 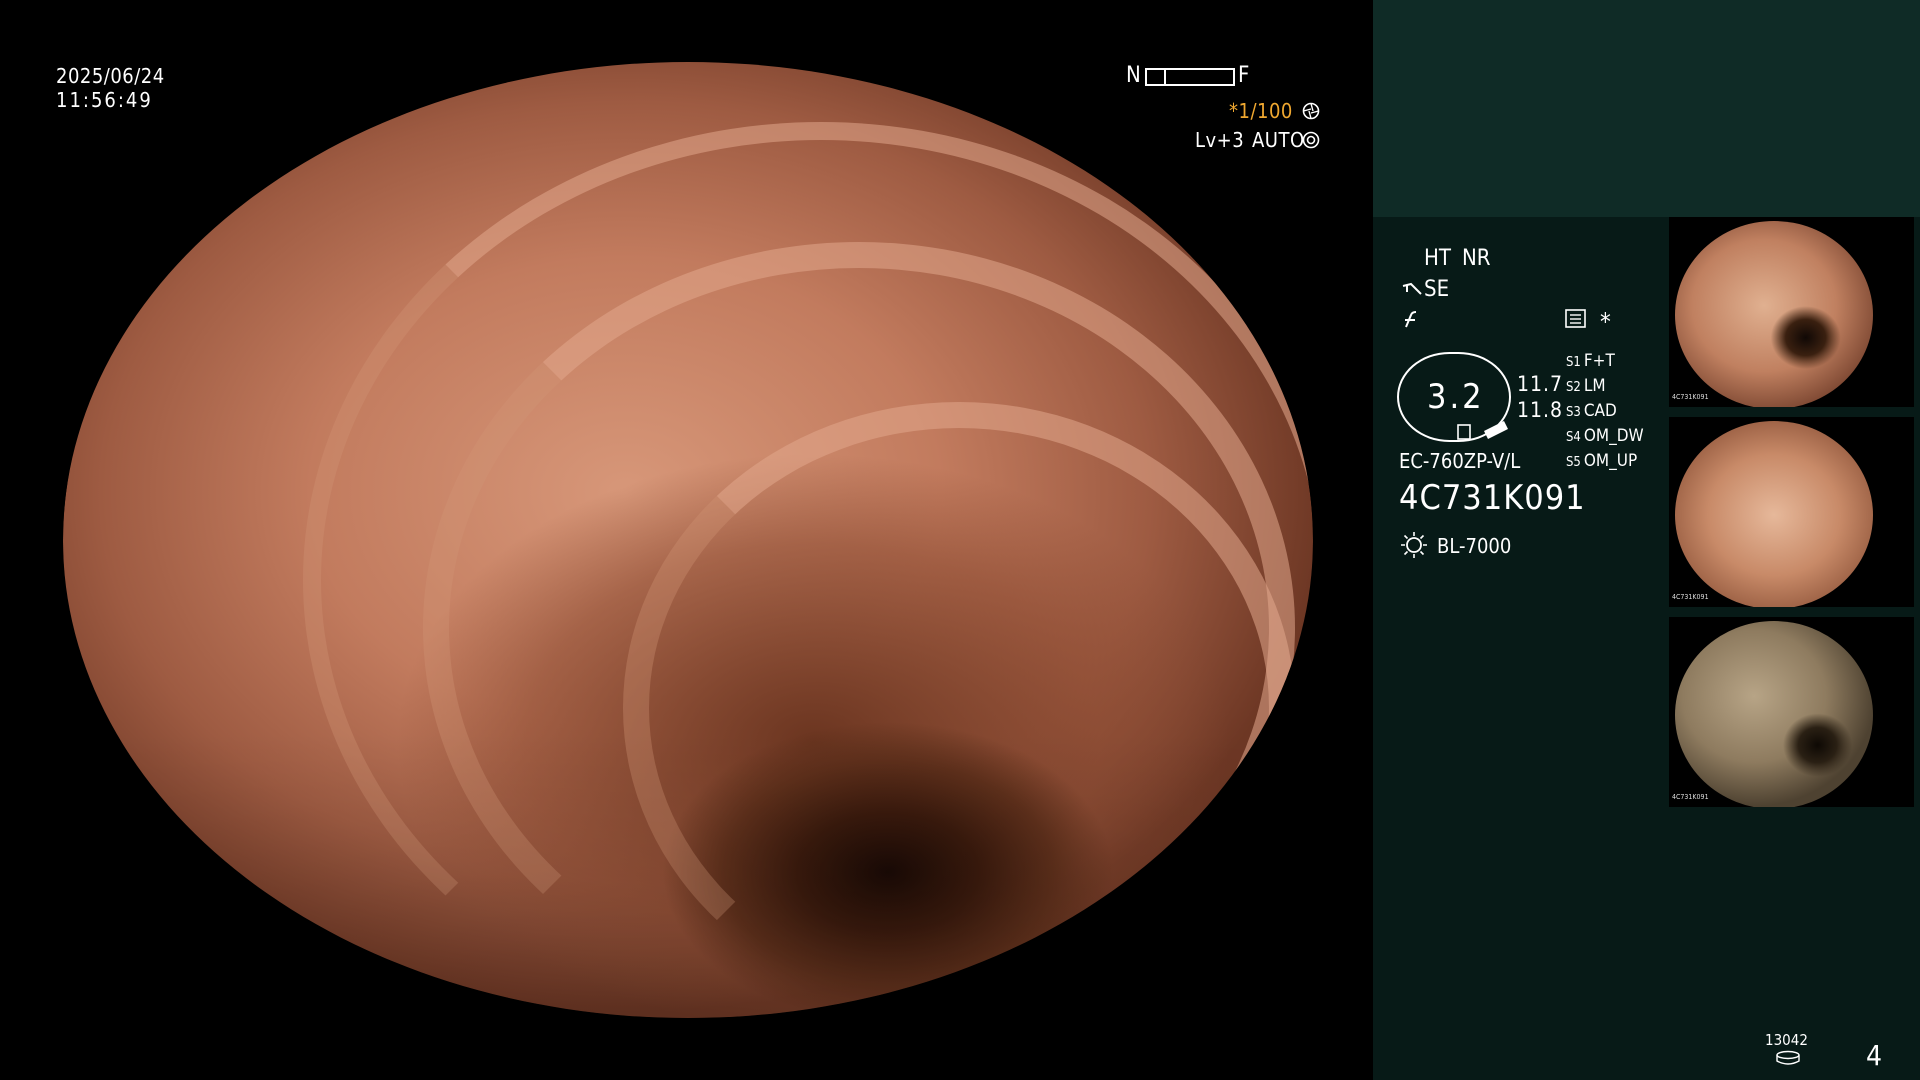 I want to click on light-source-icon, so click(x=1414, y=545).